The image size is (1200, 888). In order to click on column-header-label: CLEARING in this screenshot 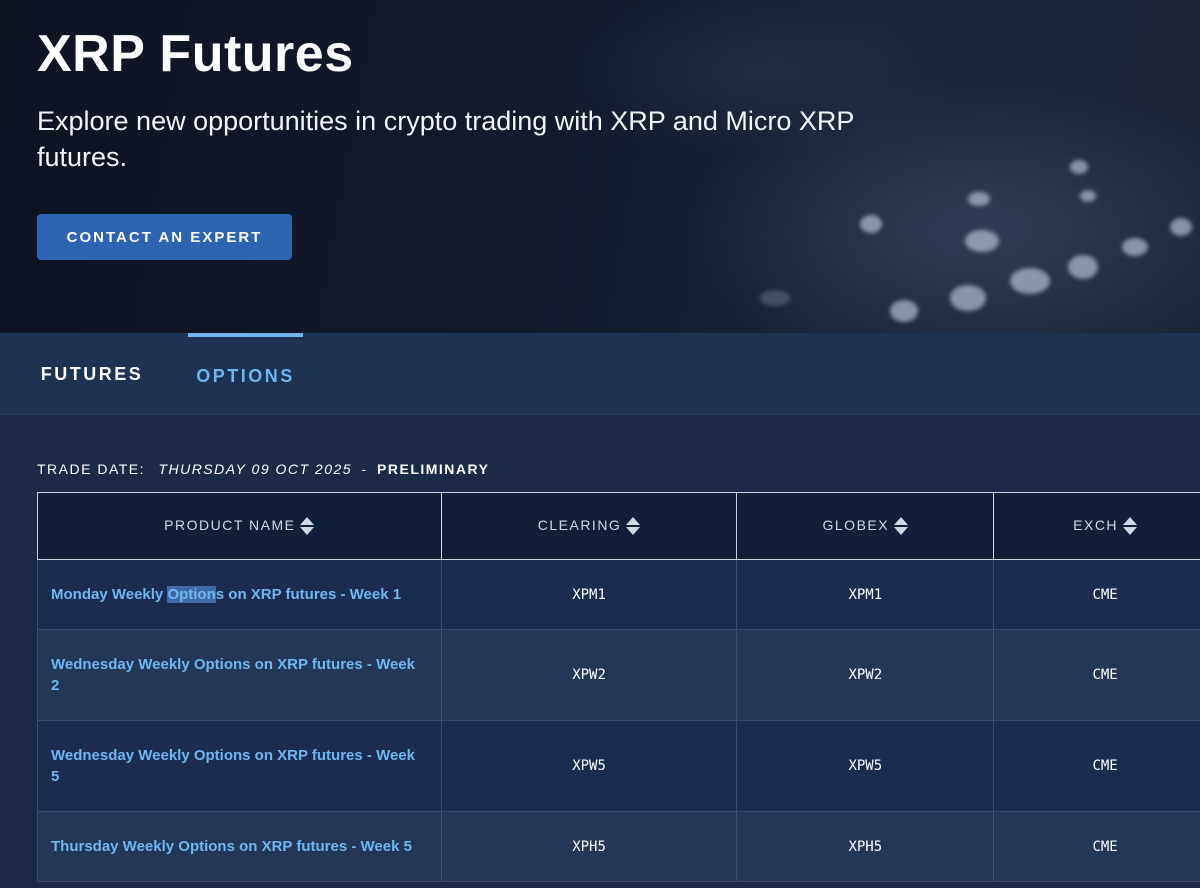, I will do `click(579, 524)`.